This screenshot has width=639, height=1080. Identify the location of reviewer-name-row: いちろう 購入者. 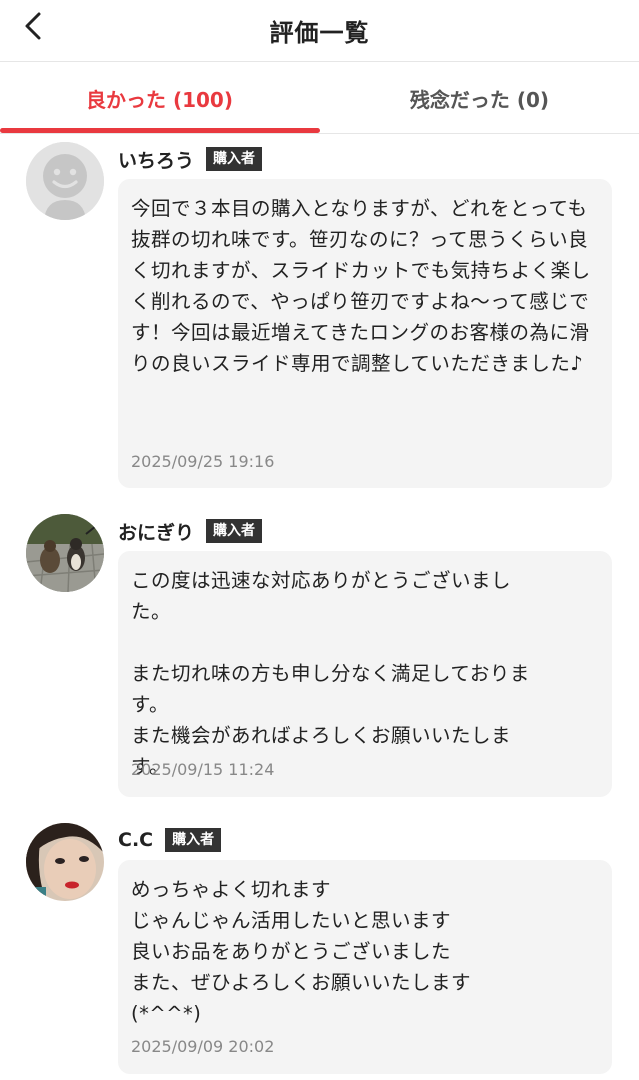
(190, 159).